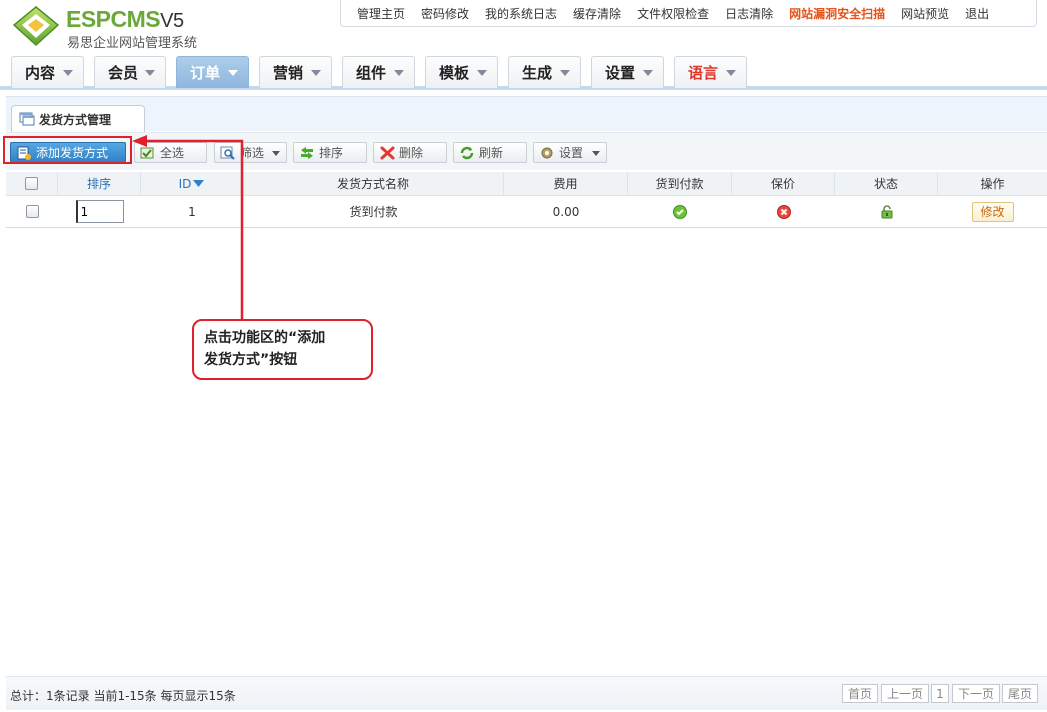 Image resolution: width=1047 pixels, height=712 pixels. Describe the element at coordinates (526, 114) in the screenshot. I see `page-tab-bar: 发货方式管理` at that location.